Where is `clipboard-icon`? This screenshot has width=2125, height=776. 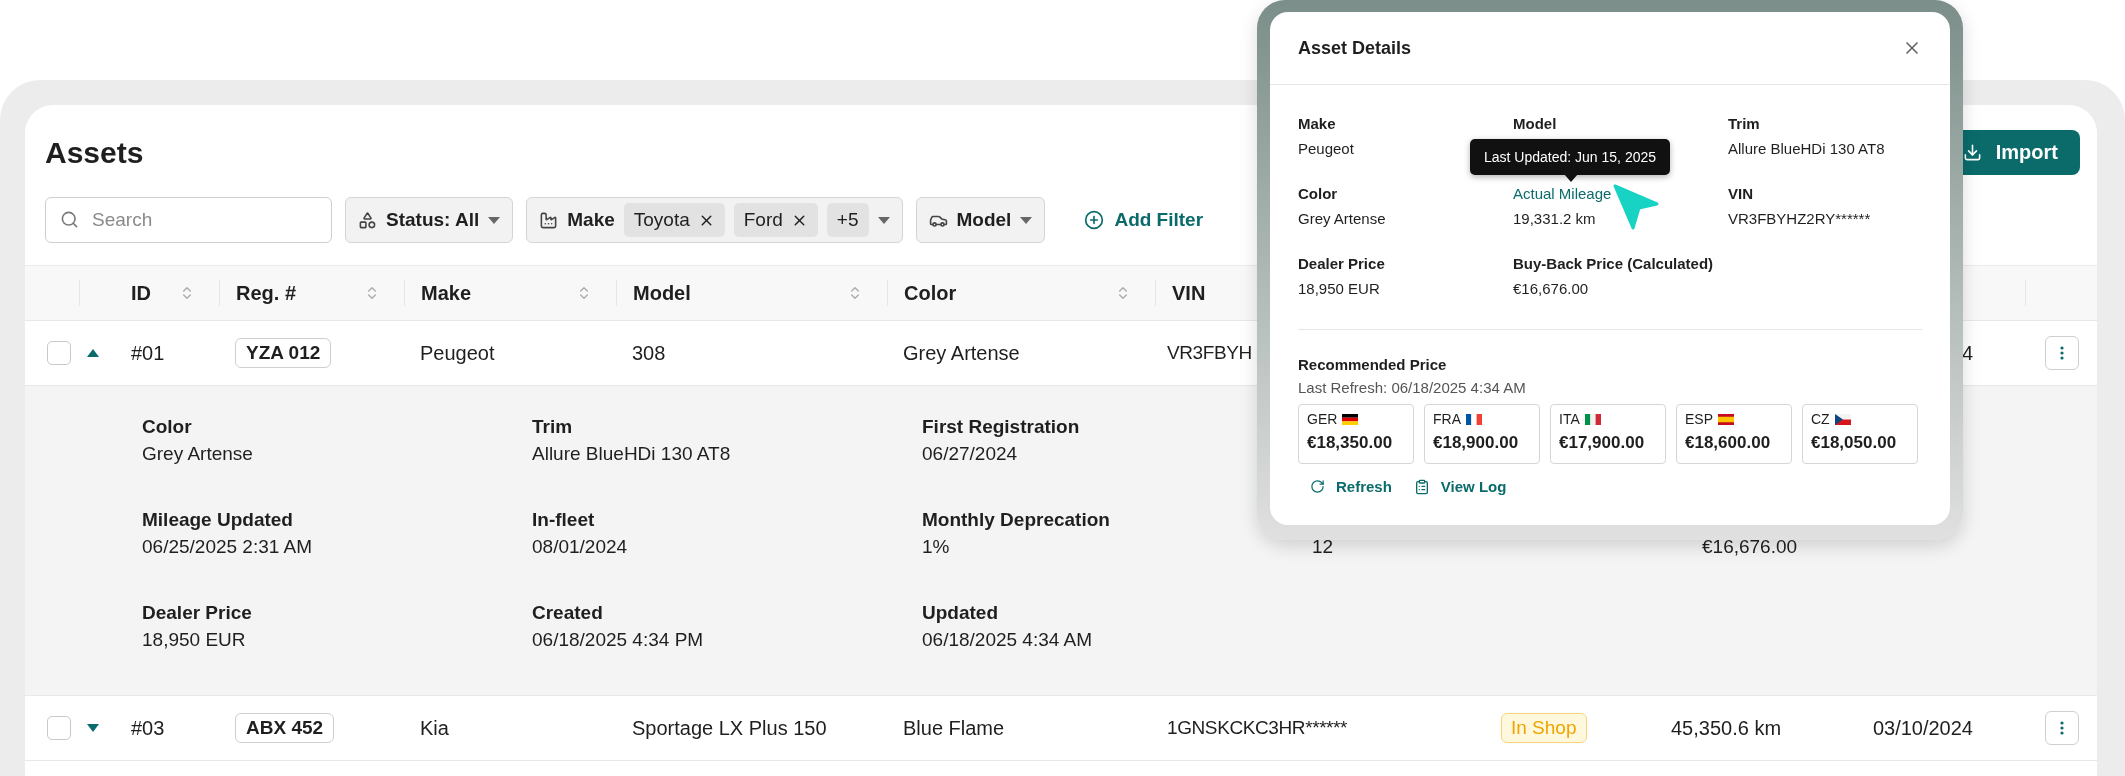 clipboard-icon is located at coordinates (1421, 486).